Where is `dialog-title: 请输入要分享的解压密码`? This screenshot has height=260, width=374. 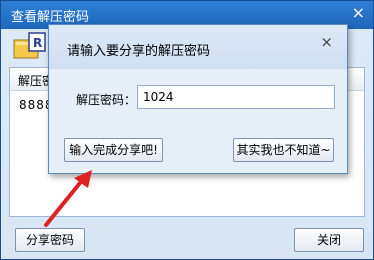
dialog-title: 请输入要分享的解压密码 is located at coordinates (139, 51).